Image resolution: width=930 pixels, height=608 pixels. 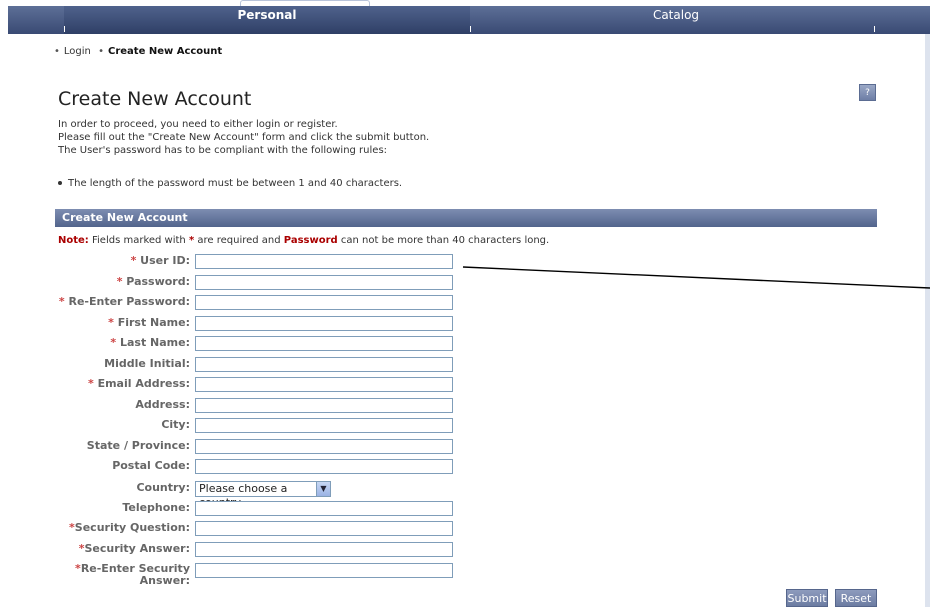 I want to click on annotation-line, so click(x=696, y=277).